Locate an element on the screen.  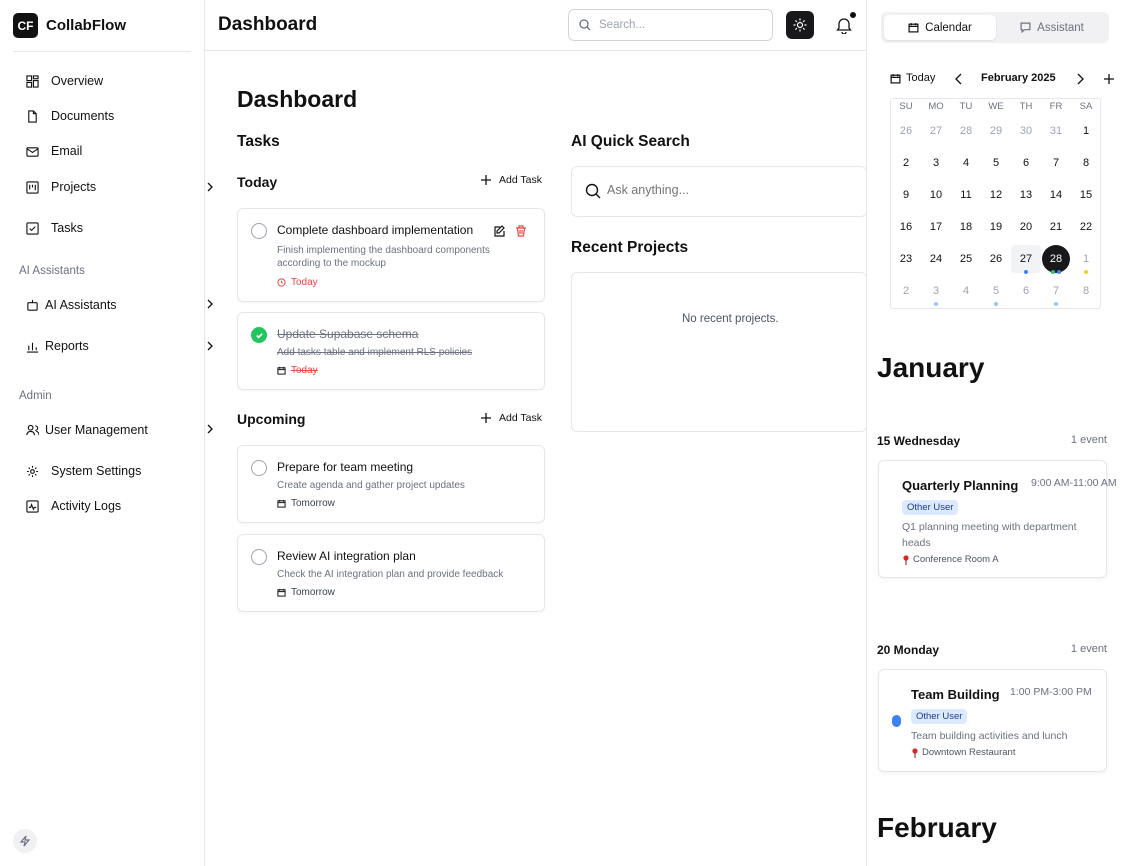
calendar-day: 20 is located at coordinates (1026, 227).